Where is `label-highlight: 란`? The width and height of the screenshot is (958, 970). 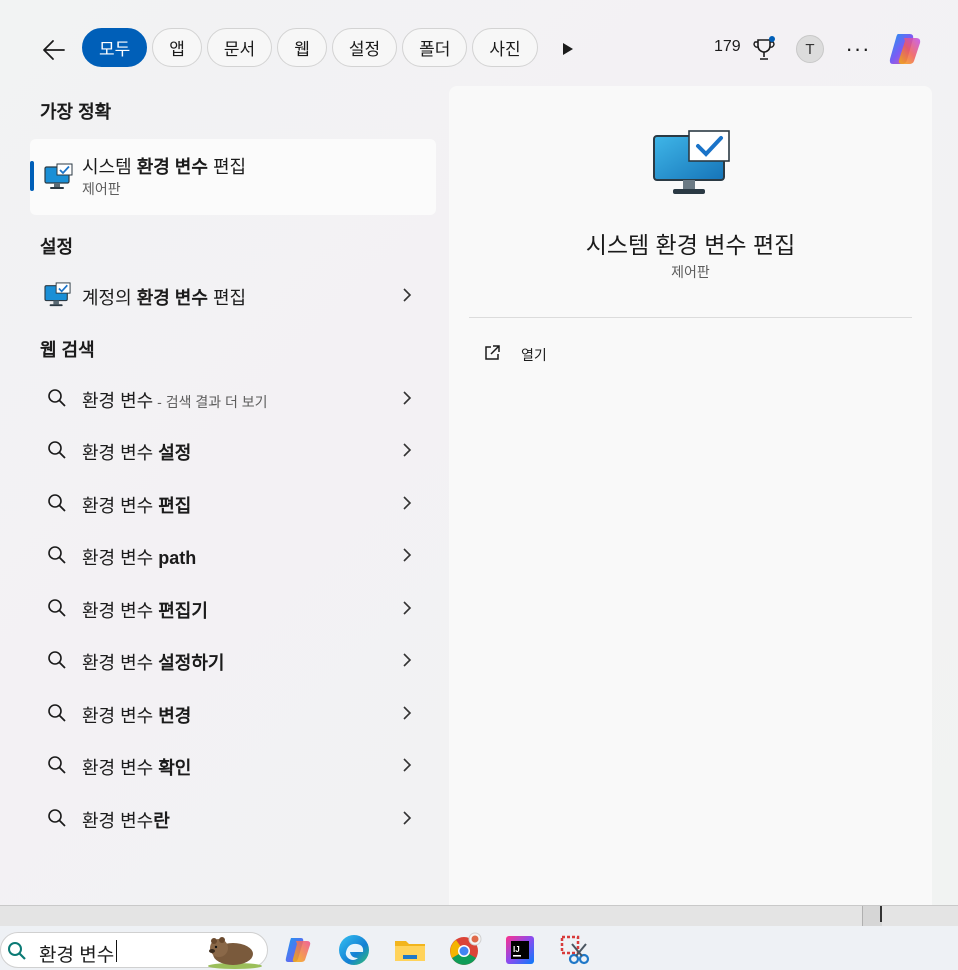
label-highlight: 란 is located at coordinates (161, 821).